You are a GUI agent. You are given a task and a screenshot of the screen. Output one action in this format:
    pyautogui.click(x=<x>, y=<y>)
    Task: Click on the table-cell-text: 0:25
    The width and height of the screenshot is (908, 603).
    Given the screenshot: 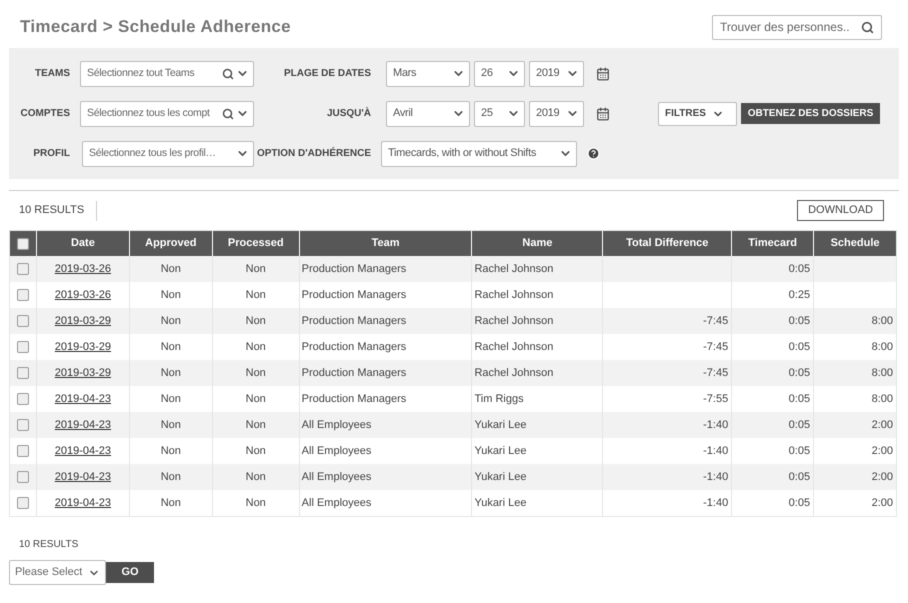 What is the action you would take?
    pyautogui.click(x=799, y=295)
    